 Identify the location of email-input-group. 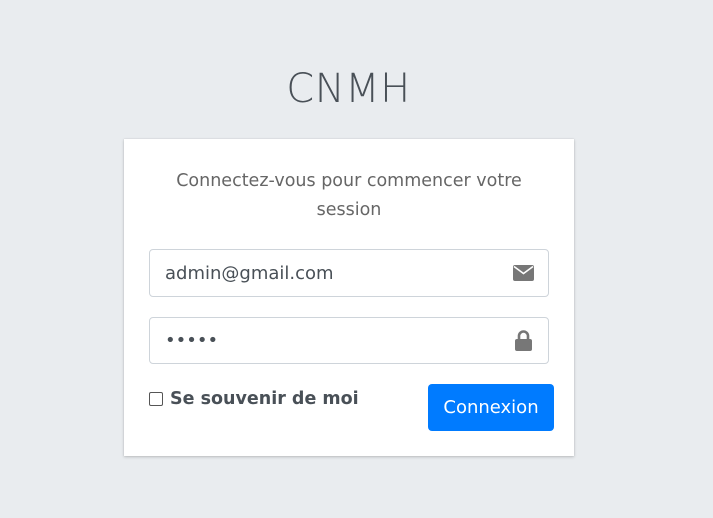
(349, 273).